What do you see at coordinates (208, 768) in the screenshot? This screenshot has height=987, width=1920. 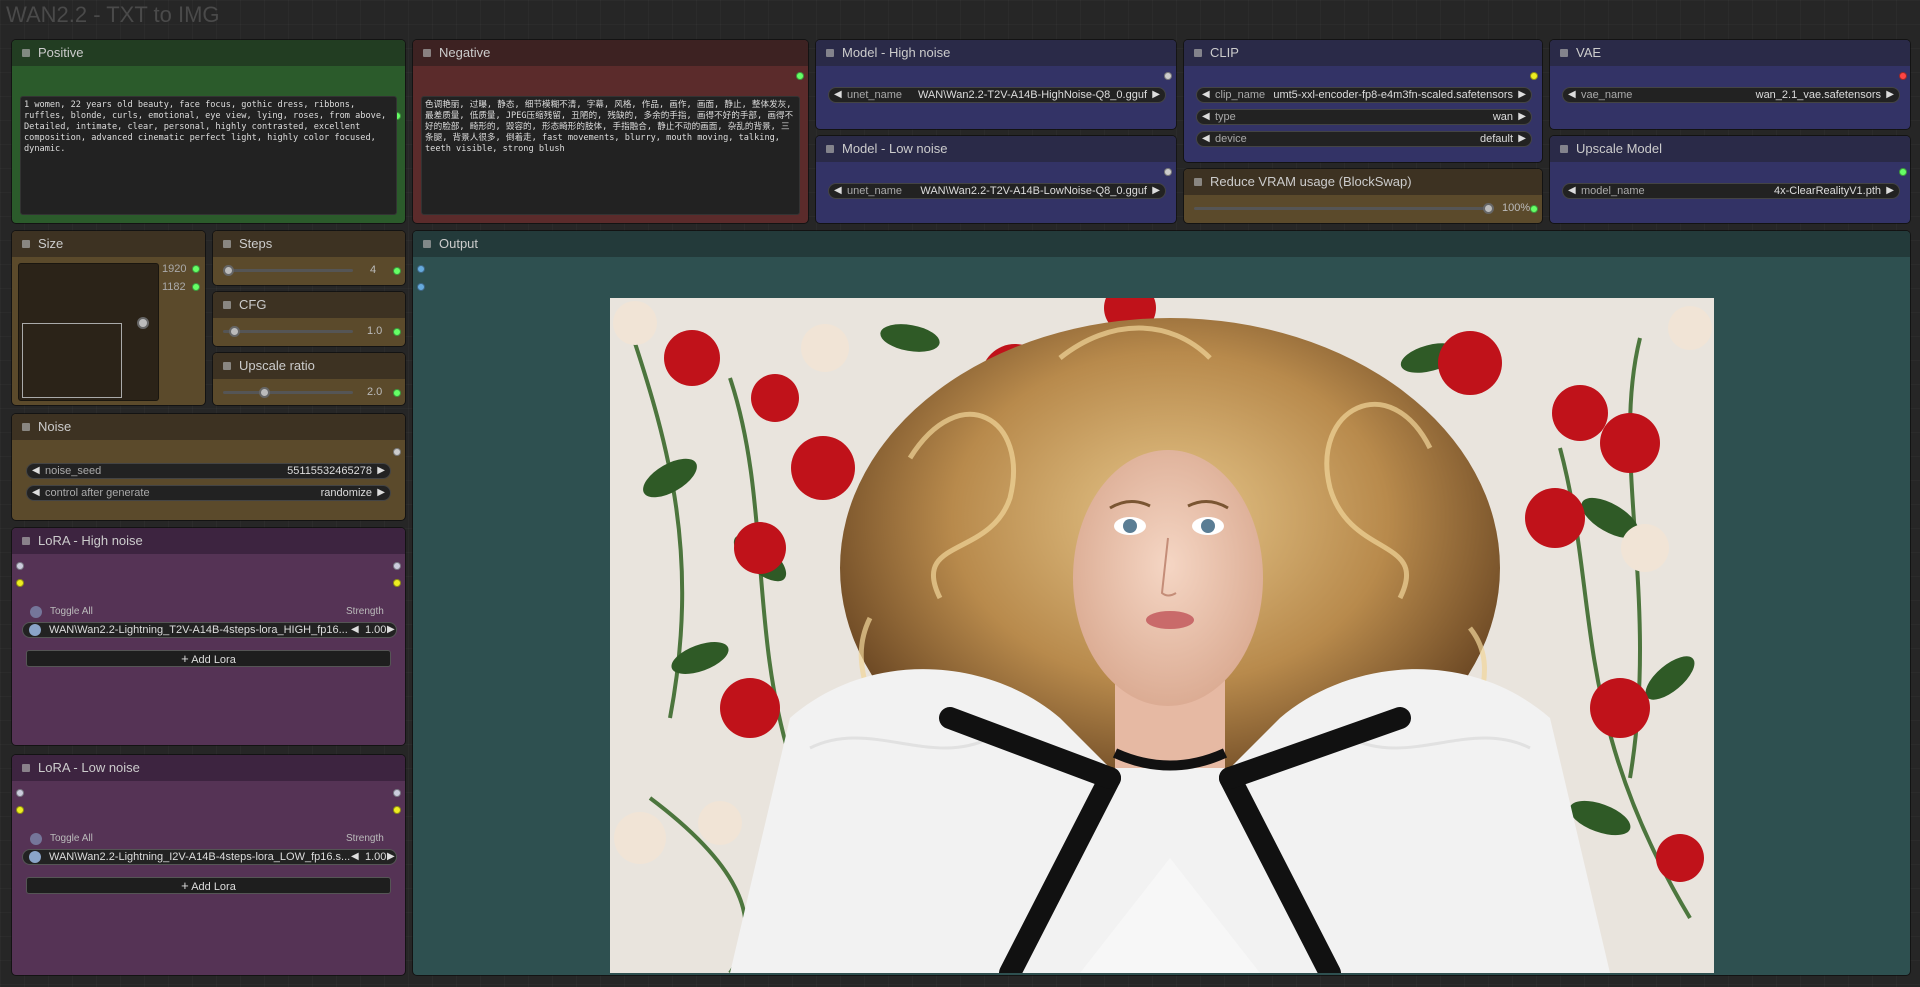 I see `lora-low-header: LoRA - Low noise` at bounding box center [208, 768].